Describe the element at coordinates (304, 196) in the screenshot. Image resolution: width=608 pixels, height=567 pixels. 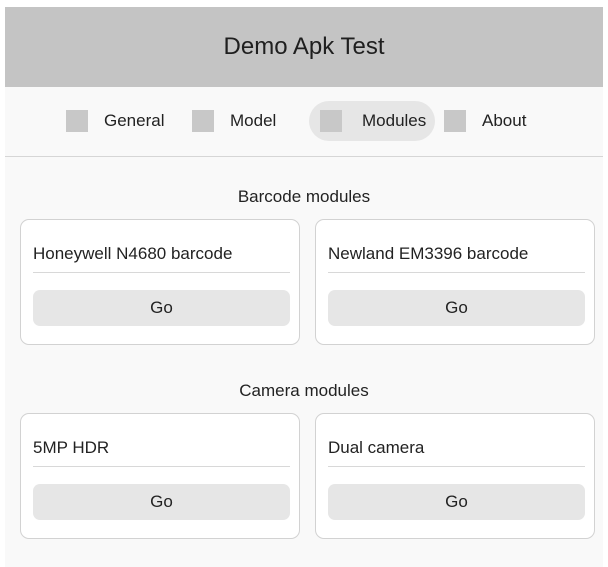
I see `section-title-barcode: Barcode modules` at that location.